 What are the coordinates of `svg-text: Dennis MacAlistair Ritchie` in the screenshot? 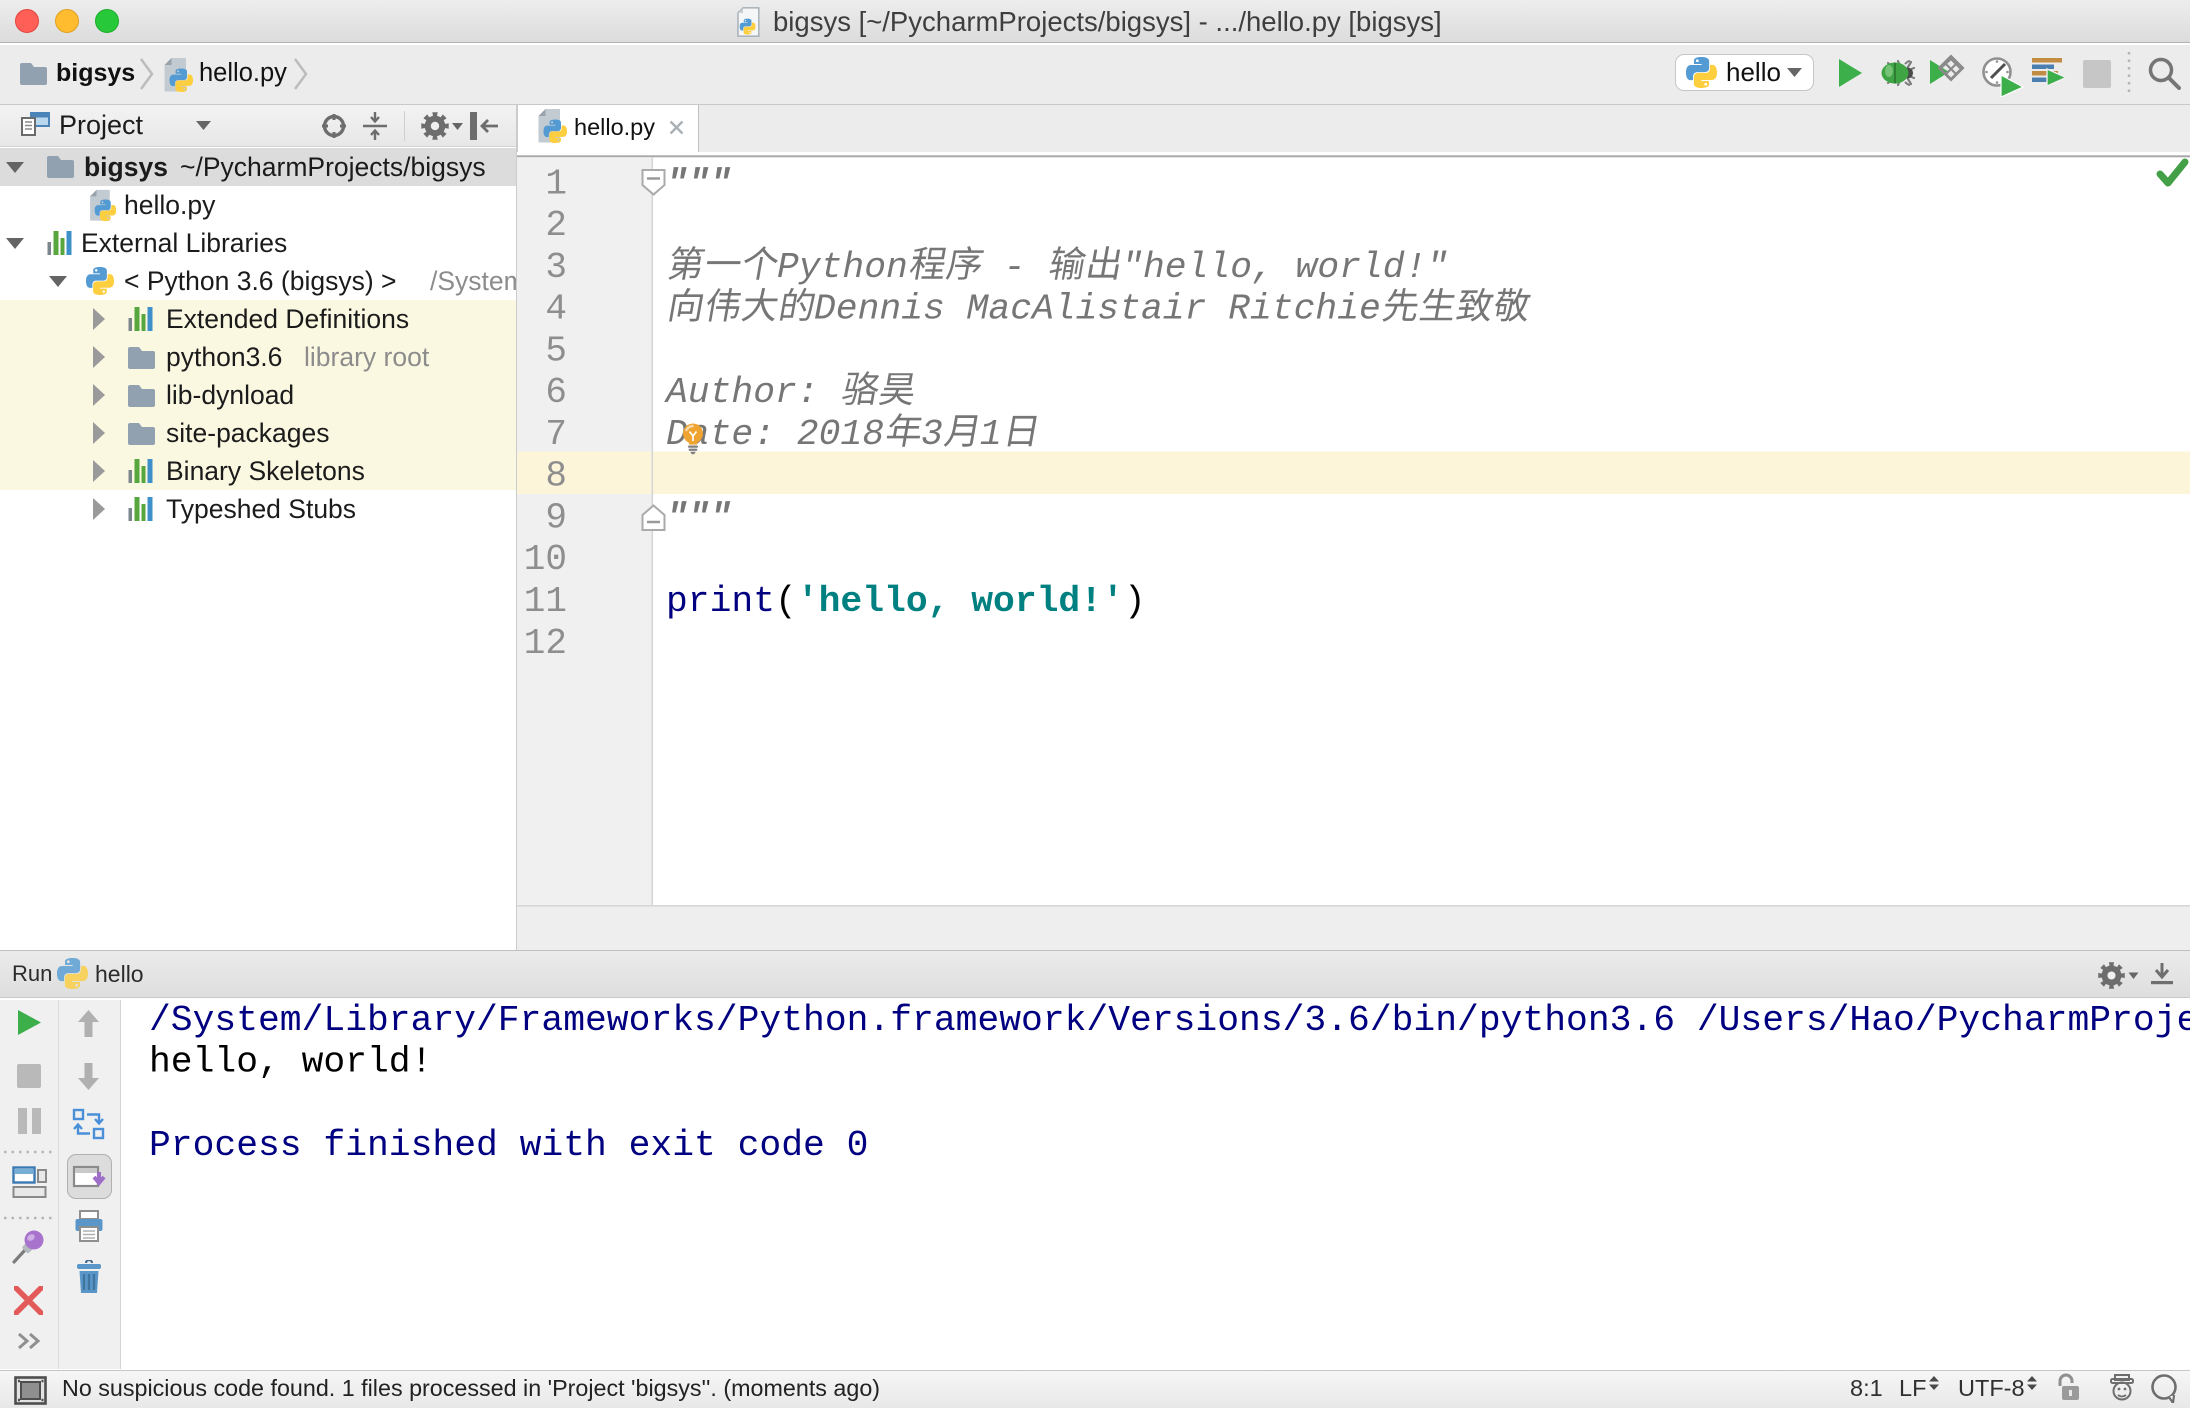 It's located at (1097, 309).